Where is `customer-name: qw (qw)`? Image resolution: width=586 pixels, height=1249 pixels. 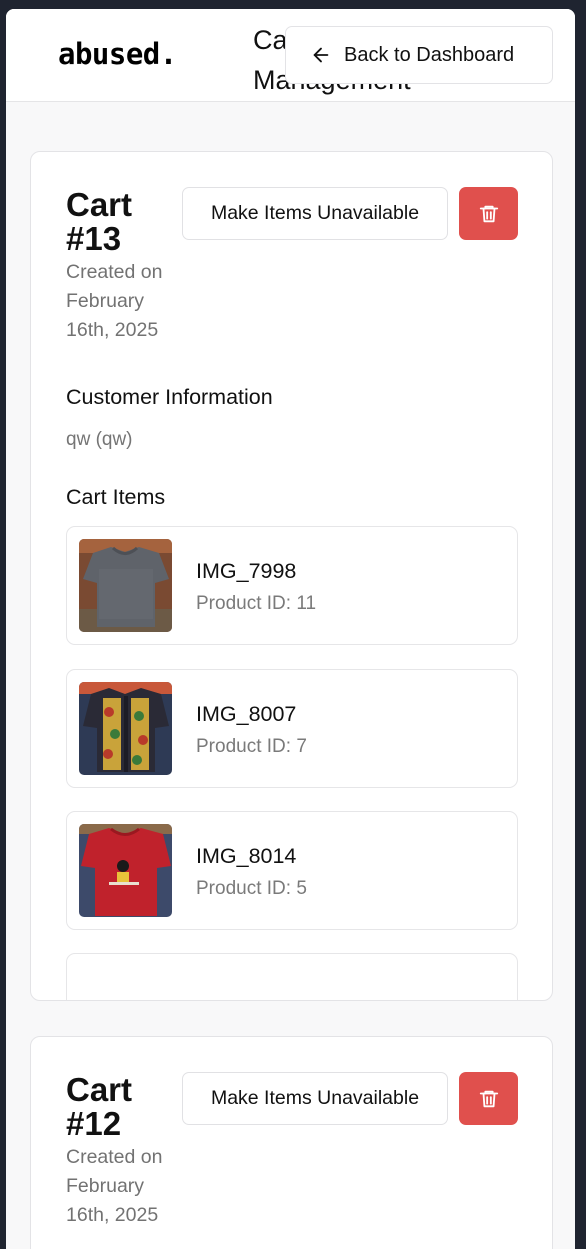
customer-name: qw (qw) is located at coordinates (99, 439).